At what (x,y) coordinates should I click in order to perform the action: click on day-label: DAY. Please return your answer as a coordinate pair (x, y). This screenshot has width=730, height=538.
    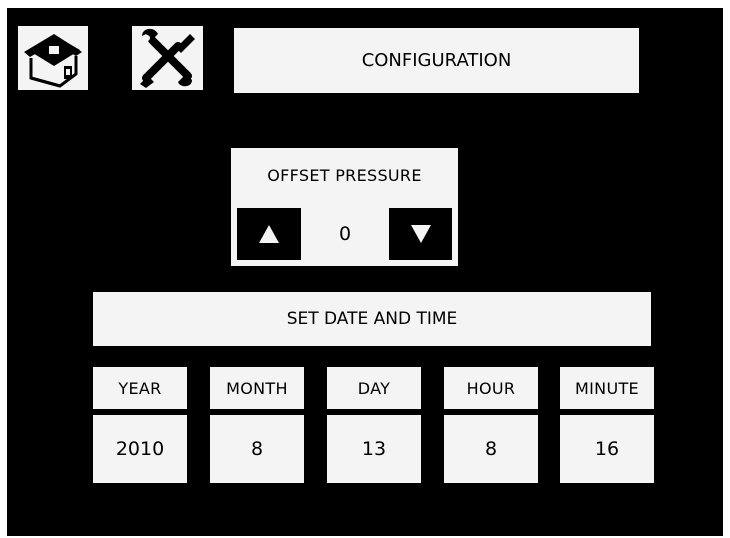
    Looking at the image, I should click on (374, 388).